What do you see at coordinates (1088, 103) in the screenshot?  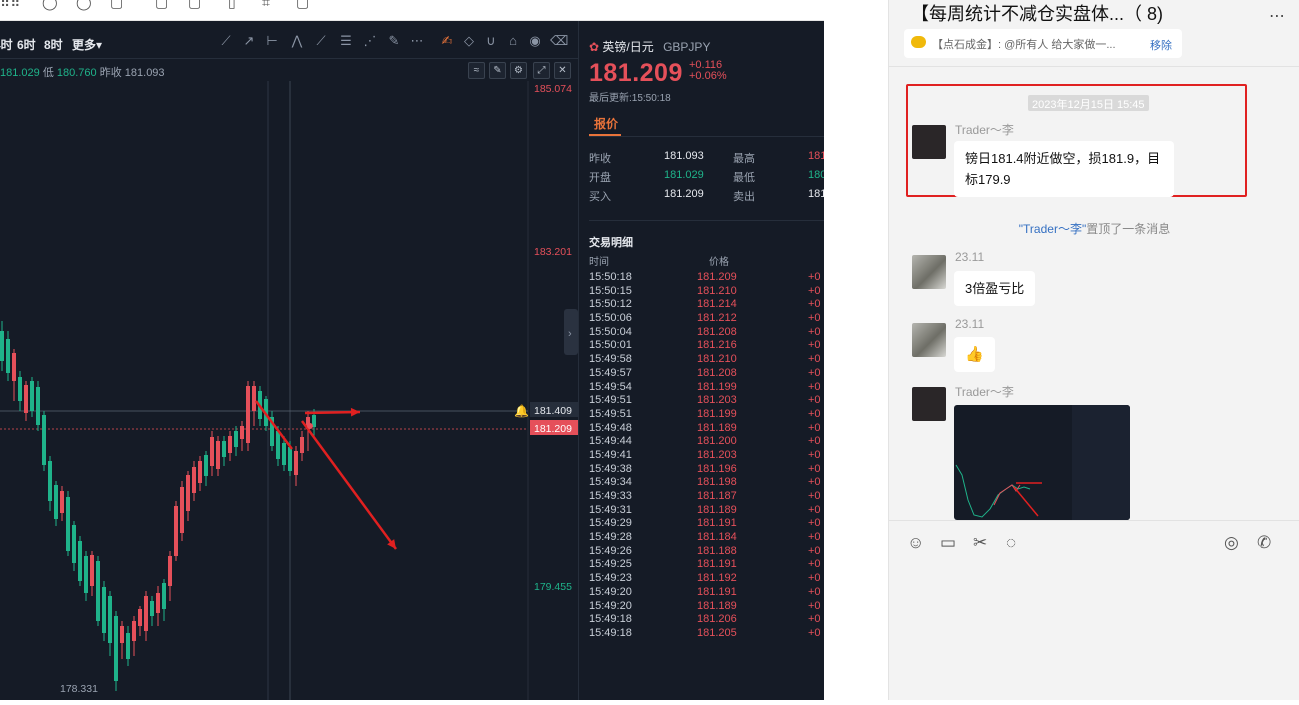 I see `message-timestamp: 2023年12月15日 15:45` at bounding box center [1088, 103].